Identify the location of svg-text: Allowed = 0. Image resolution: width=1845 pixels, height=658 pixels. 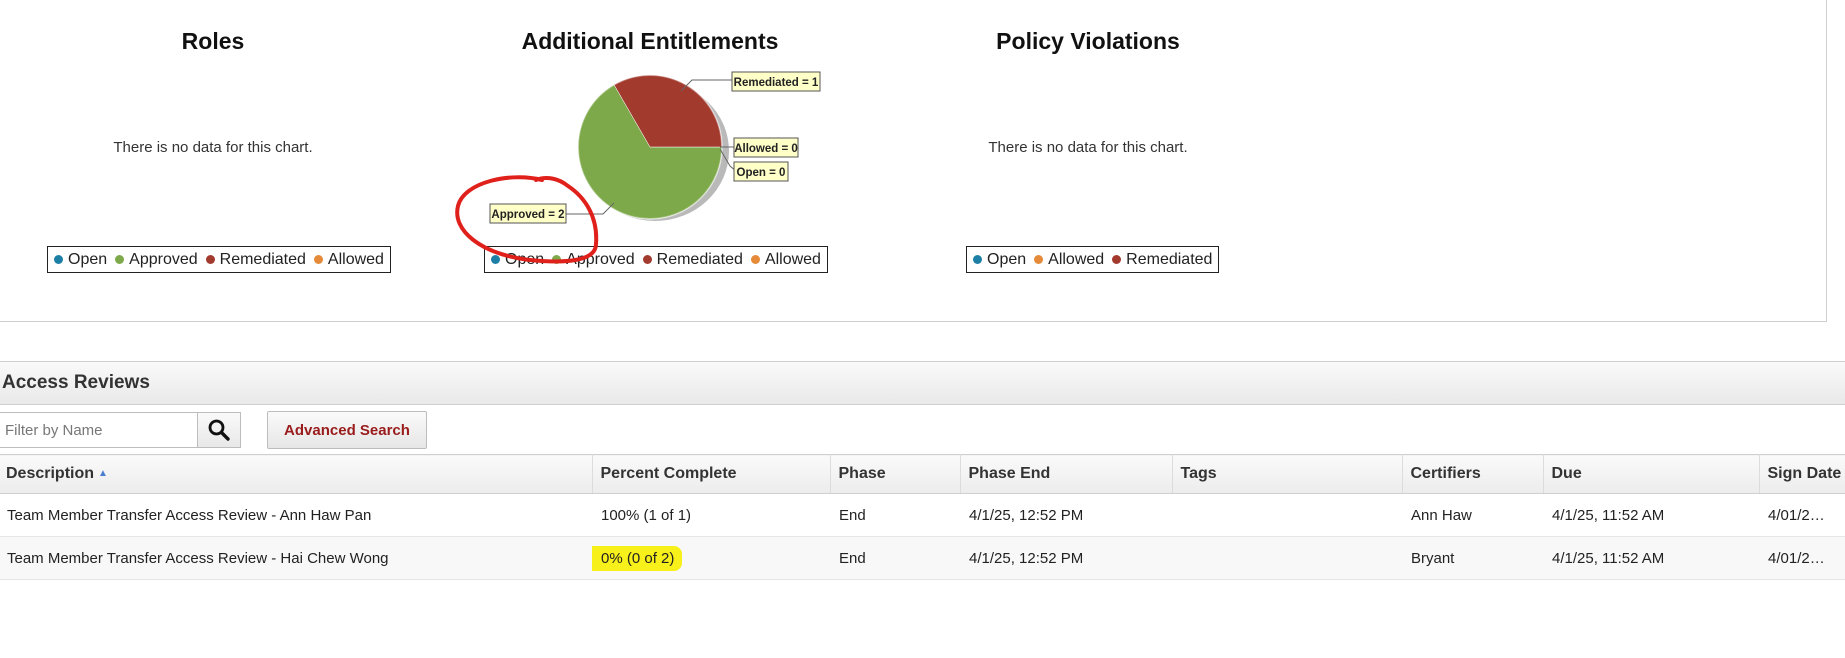
(766, 149).